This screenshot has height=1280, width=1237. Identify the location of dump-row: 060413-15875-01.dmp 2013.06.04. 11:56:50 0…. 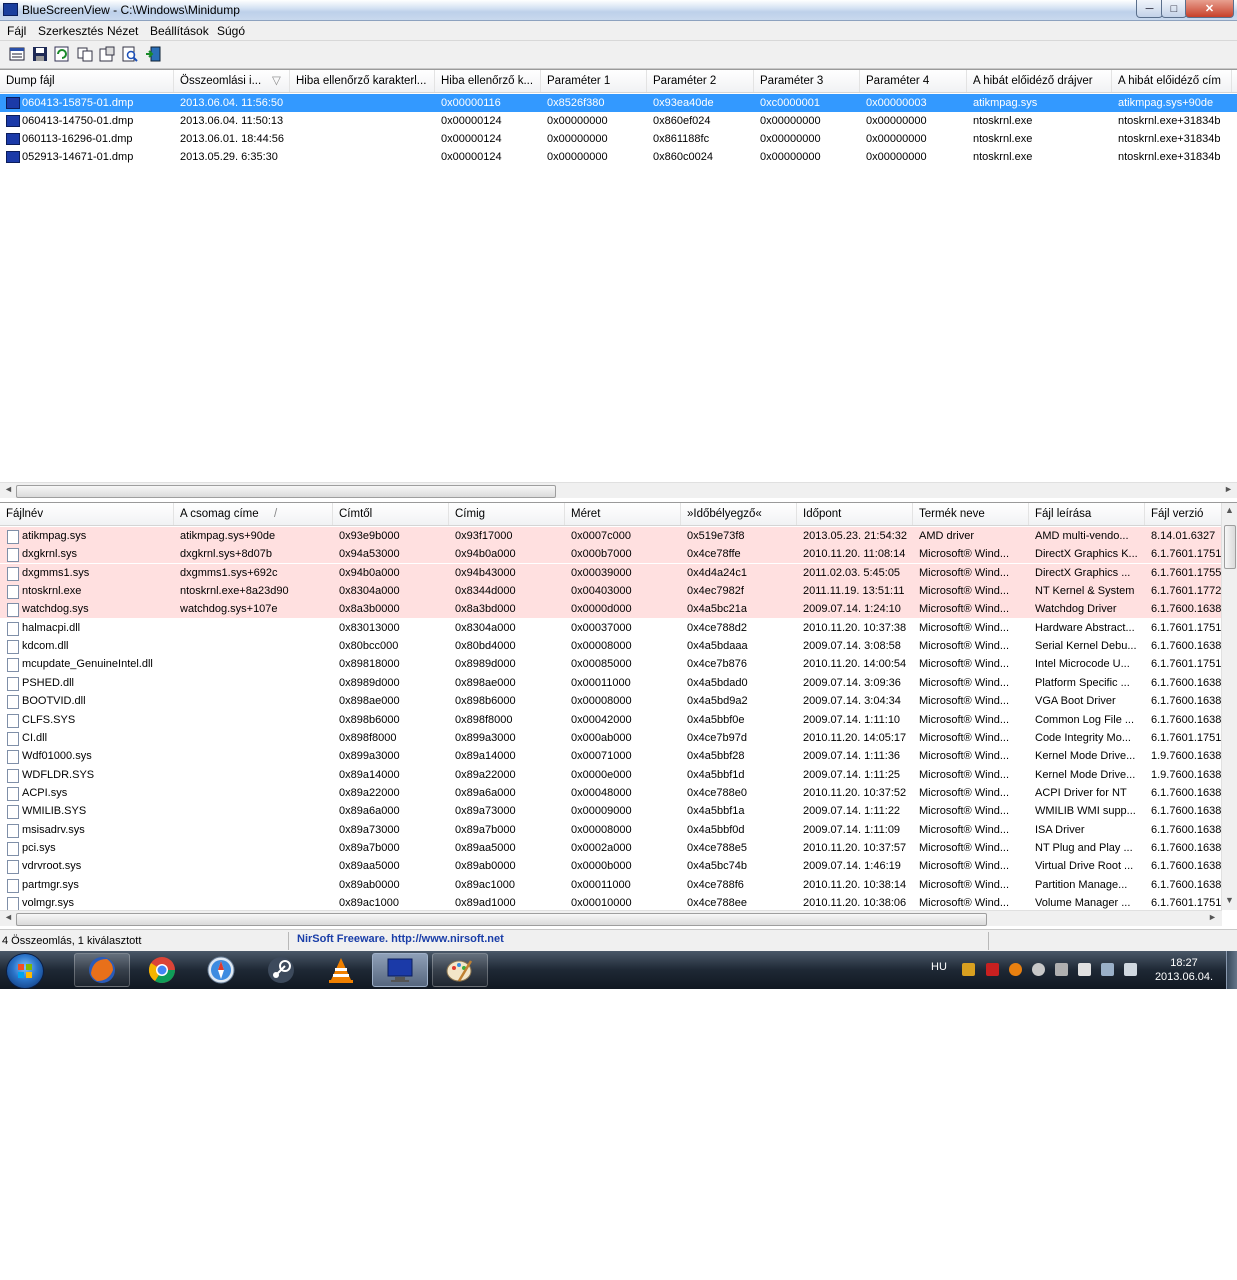
(618, 103).